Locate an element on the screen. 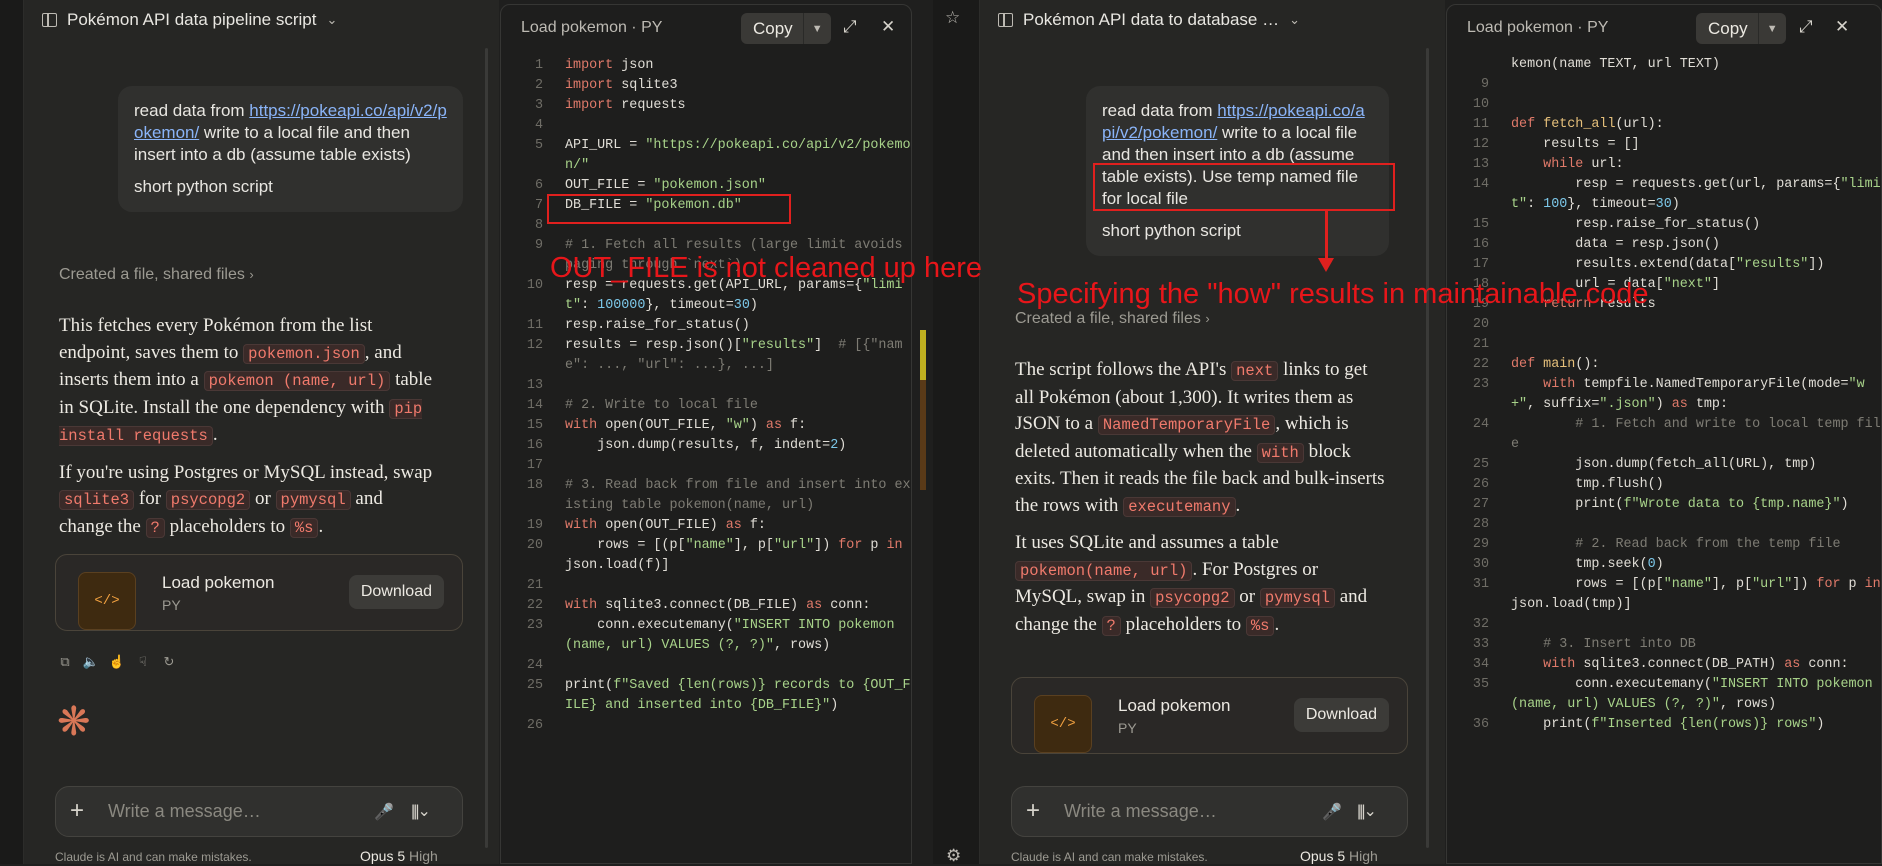 This screenshot has width=1882, height=866. chat-title-bar: Pokémon API data to database … ⌄ is located at coordinates (1149, 20).